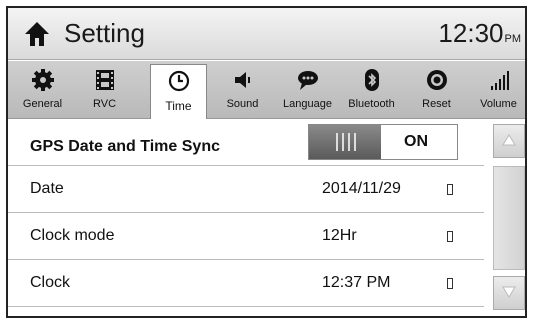 This screenshot has height=322, width=533. I want to click on arrow-down-icon, so click(509, 292).